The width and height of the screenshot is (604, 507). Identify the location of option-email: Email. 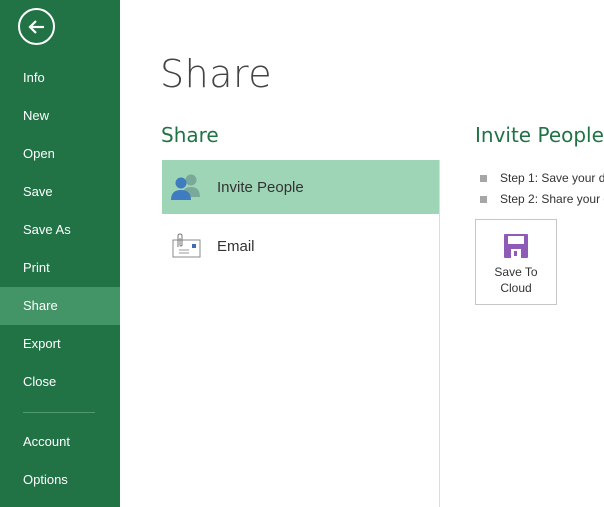
(300, 246).